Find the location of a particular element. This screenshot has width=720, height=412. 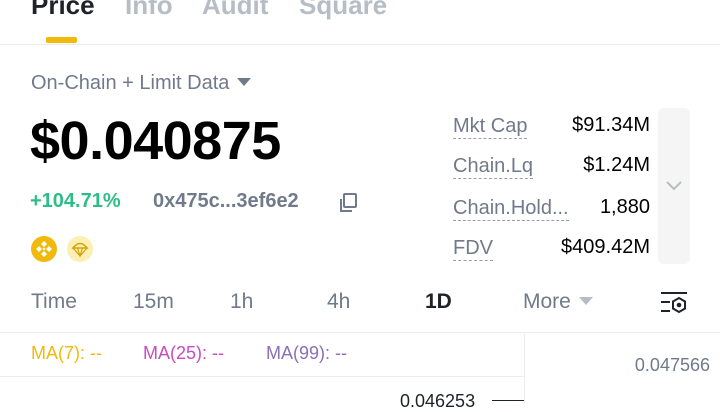

interval-1h: 1h is located at coordinates (241, 302).